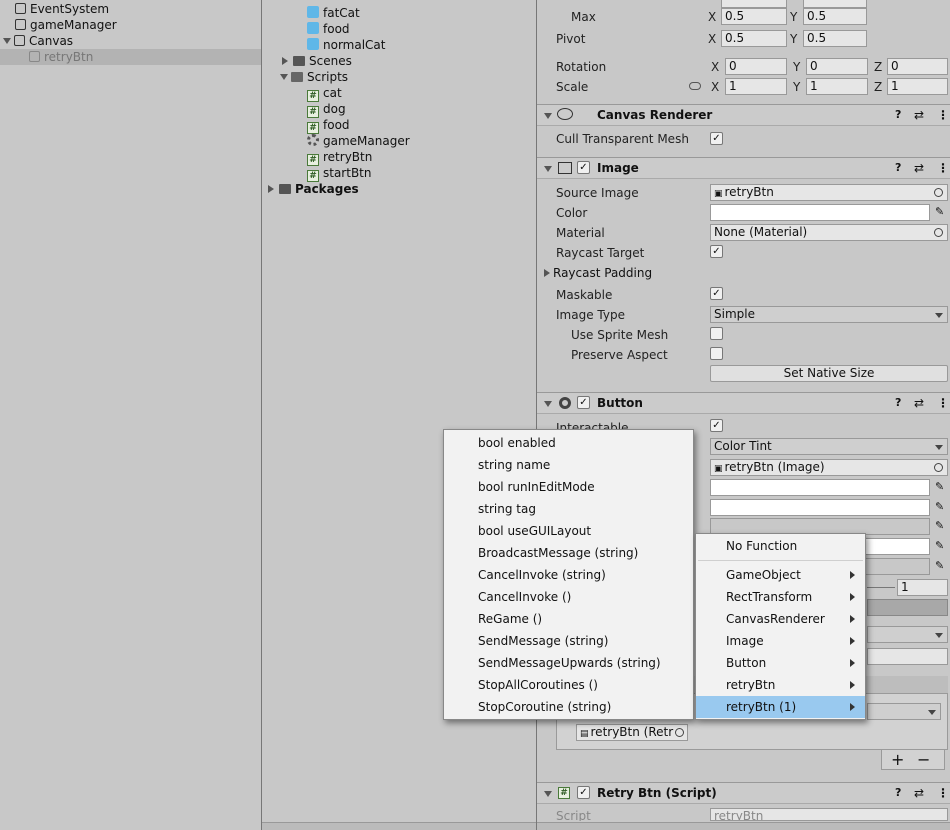 This screenshot has width=950, height=830. I want to click on visualize-button, so click(907, 656).